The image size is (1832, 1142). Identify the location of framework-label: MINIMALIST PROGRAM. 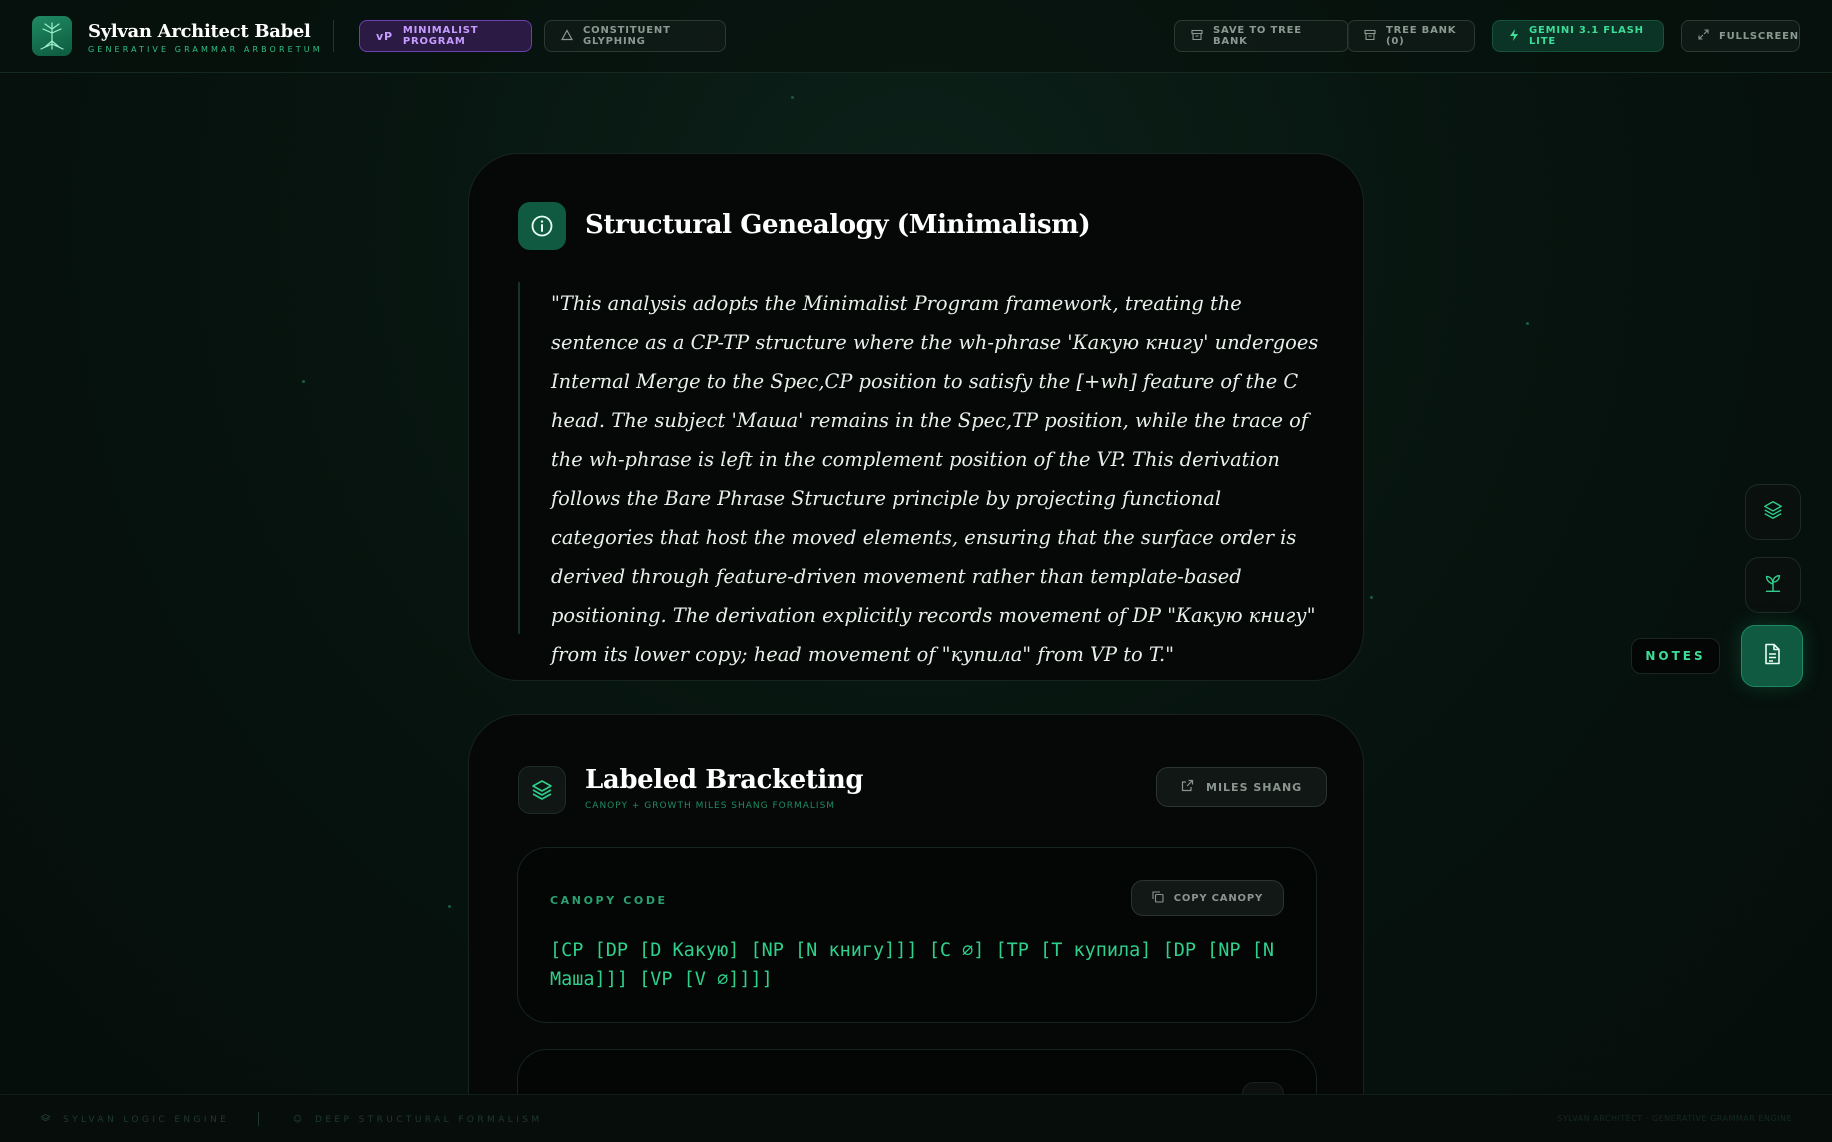
(440, 36).